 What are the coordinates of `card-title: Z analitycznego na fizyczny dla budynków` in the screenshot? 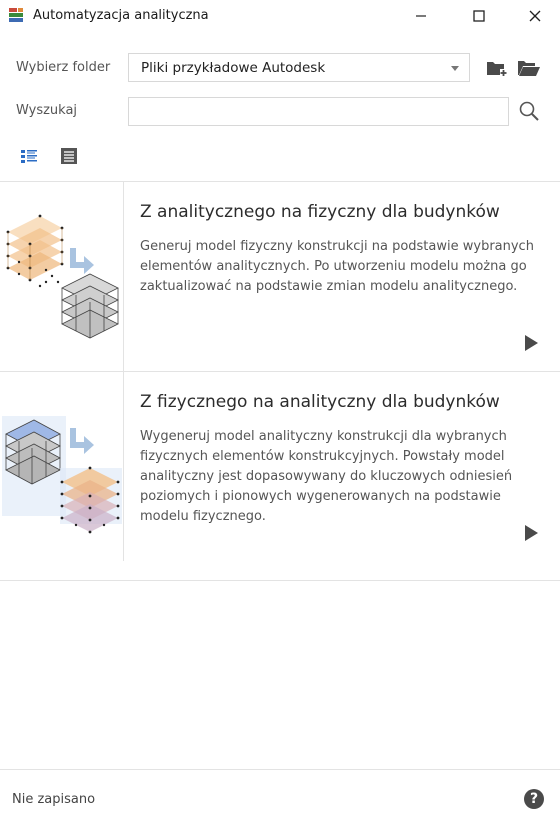 It's located at (320, 212).